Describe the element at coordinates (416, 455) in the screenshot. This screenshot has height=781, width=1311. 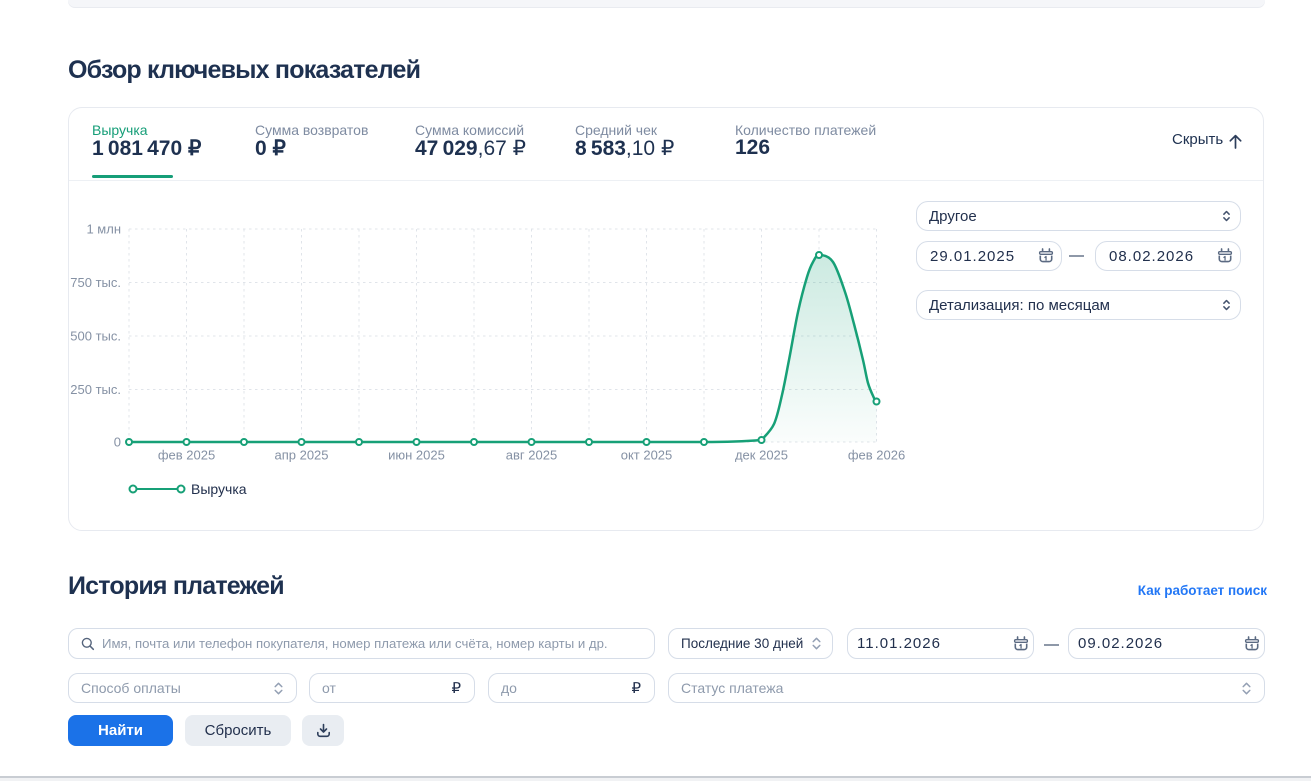
I see `svg-text: июн 2025` at that location.